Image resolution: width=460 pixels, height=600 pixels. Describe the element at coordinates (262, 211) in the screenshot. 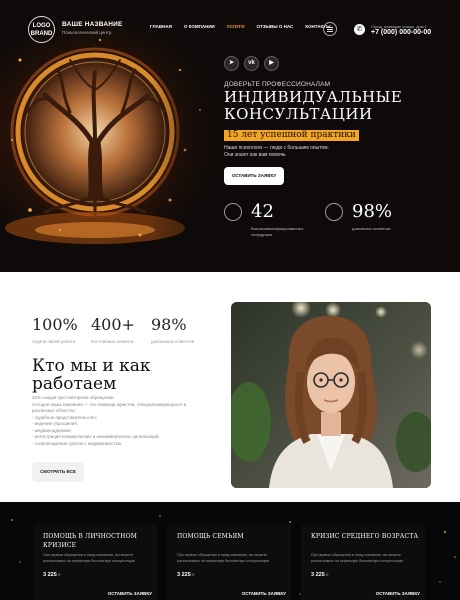

I see `hero-stat-number: 42` at that location.